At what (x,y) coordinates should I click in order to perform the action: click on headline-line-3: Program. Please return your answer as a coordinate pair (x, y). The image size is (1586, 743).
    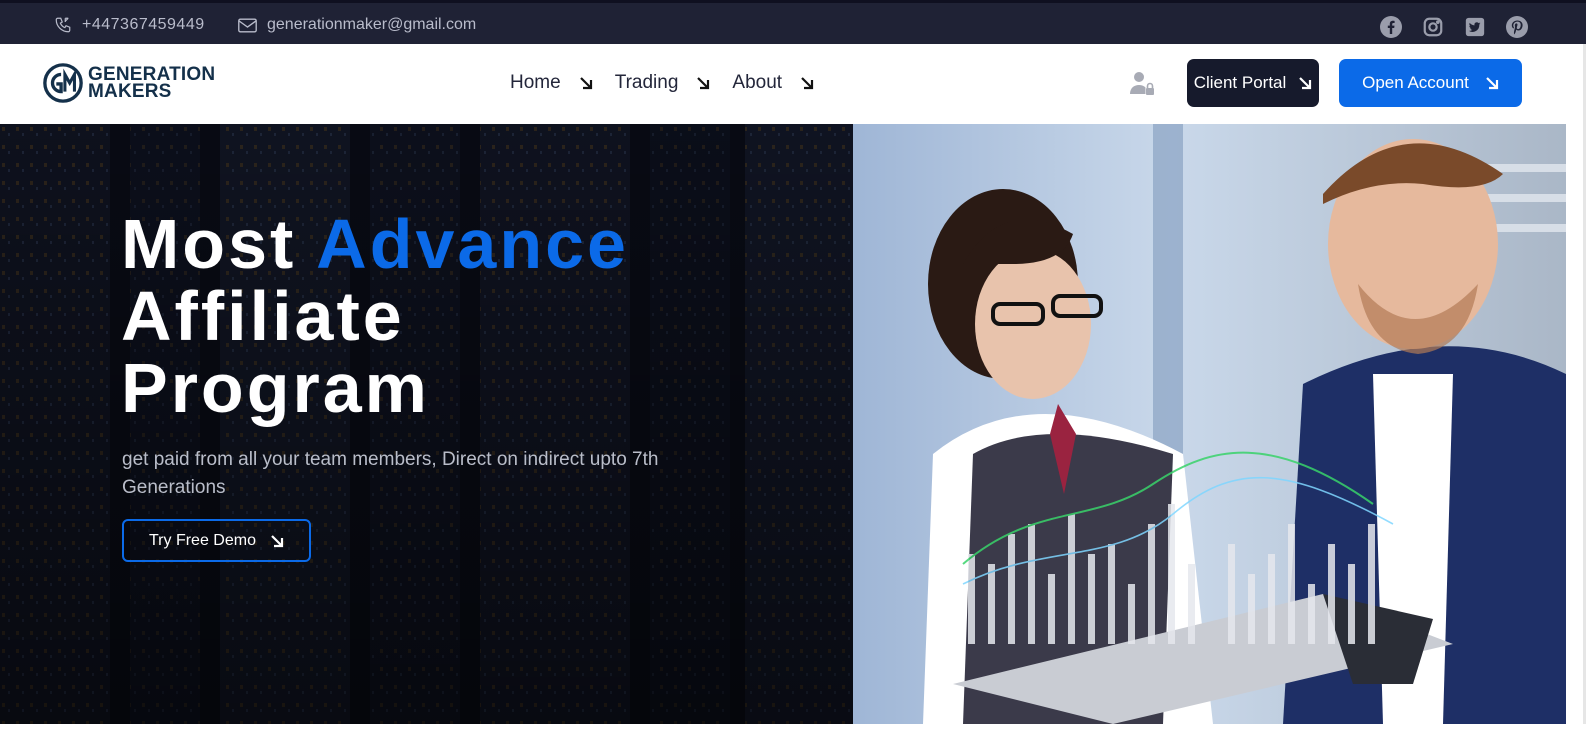
    Looking at the image, I should click on (275, 388).